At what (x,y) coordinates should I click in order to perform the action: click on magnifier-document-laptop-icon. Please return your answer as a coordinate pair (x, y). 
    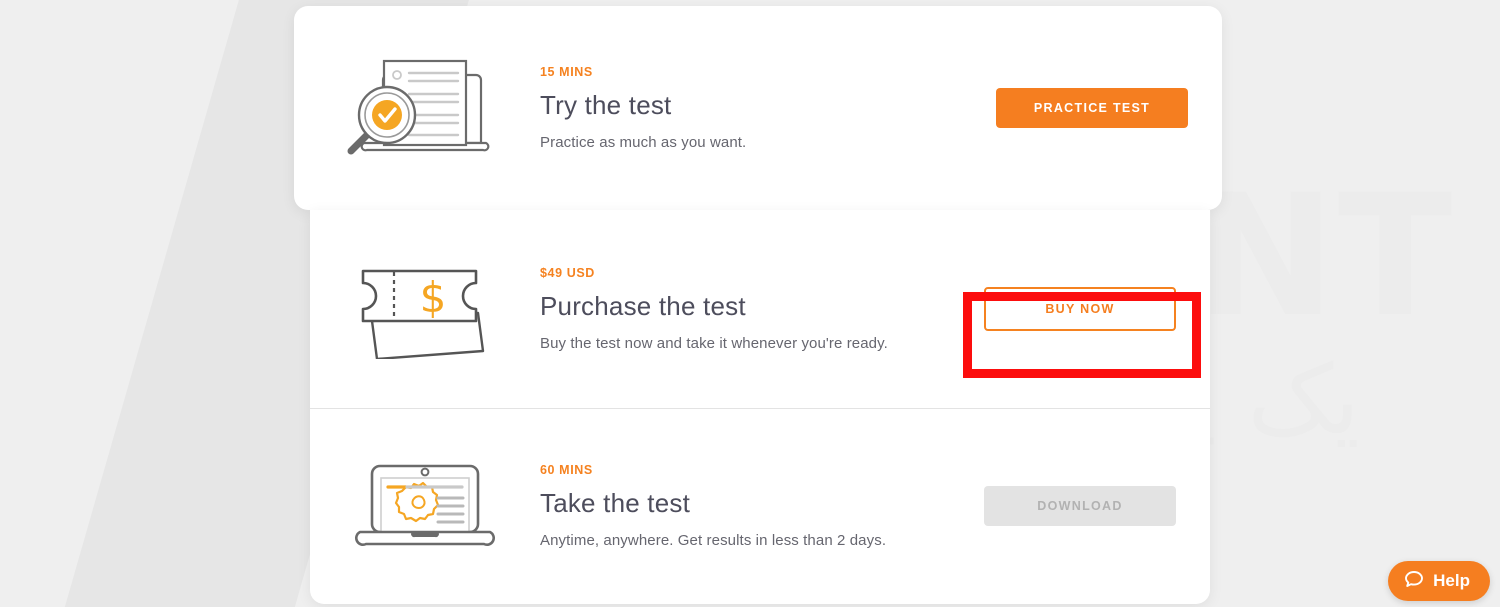
    Looking at the image, I should click on (417, 108).